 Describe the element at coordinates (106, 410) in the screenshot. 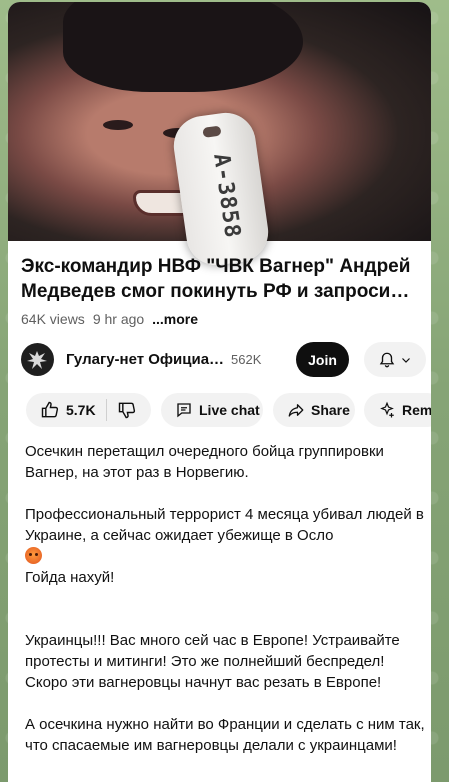

I see `like-divider` at that location.